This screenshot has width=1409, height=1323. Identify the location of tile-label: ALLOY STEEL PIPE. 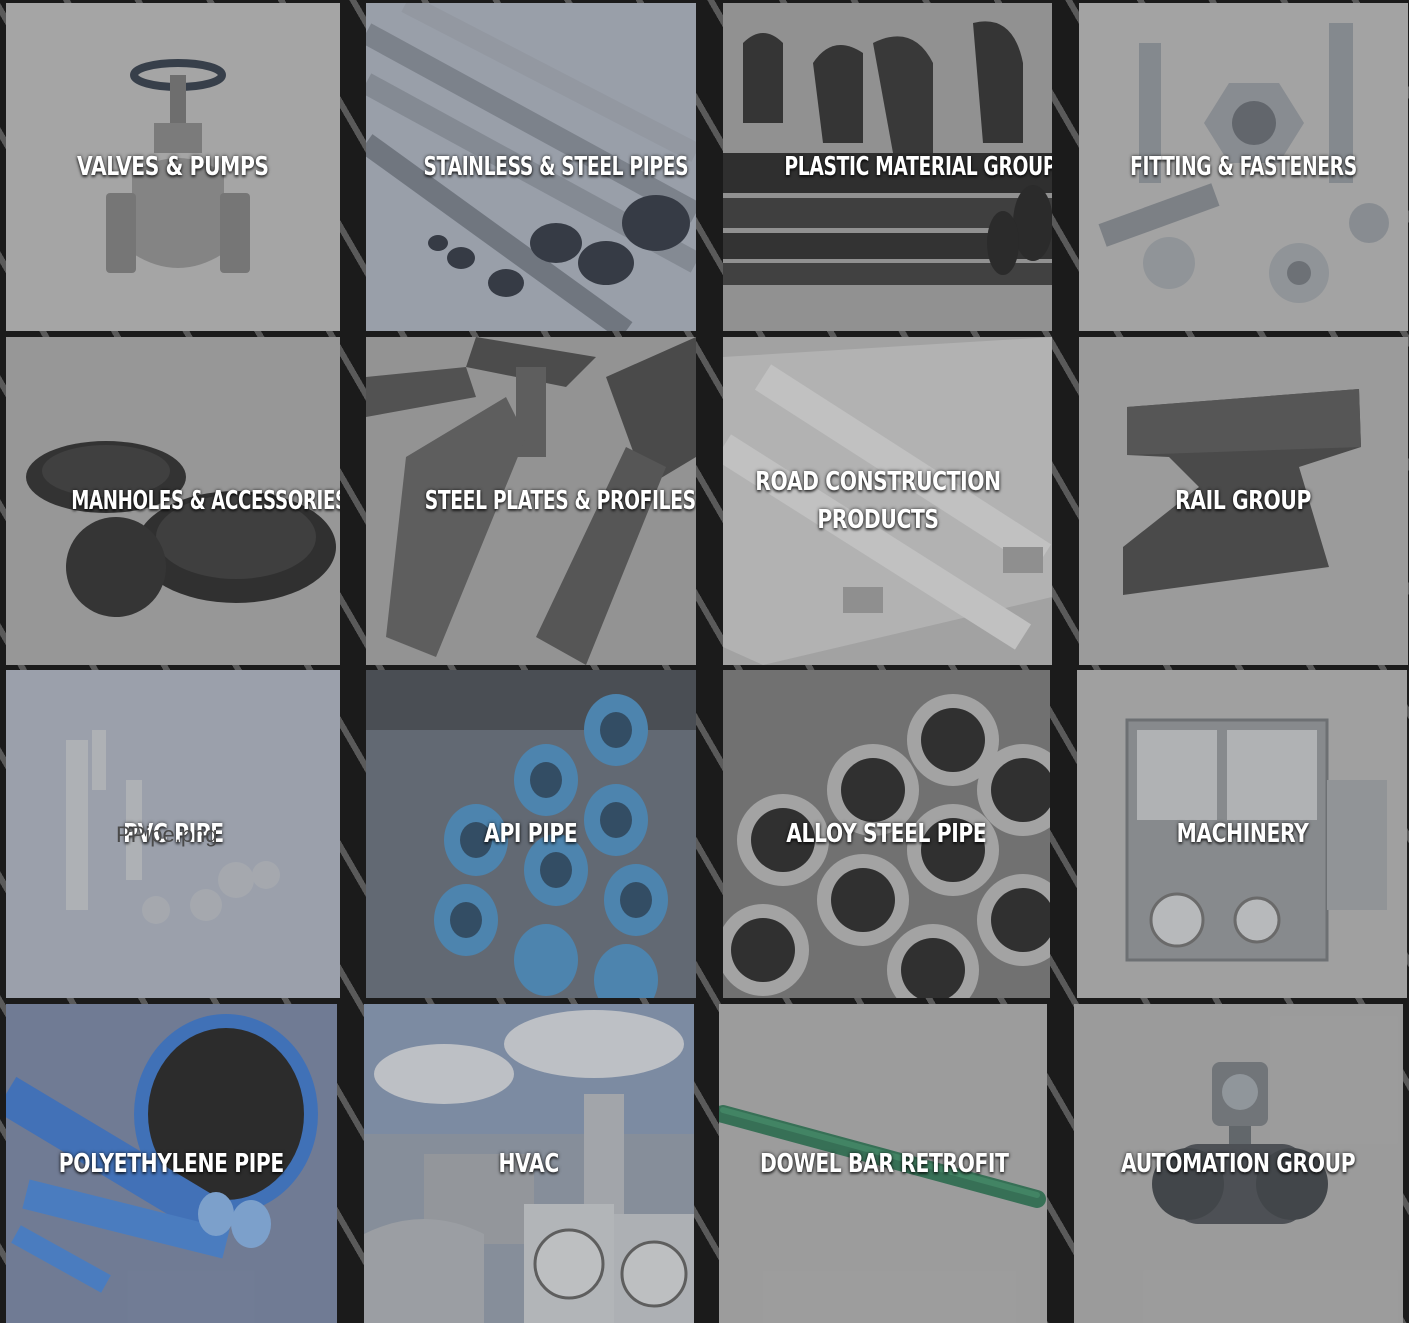
(886, 834).